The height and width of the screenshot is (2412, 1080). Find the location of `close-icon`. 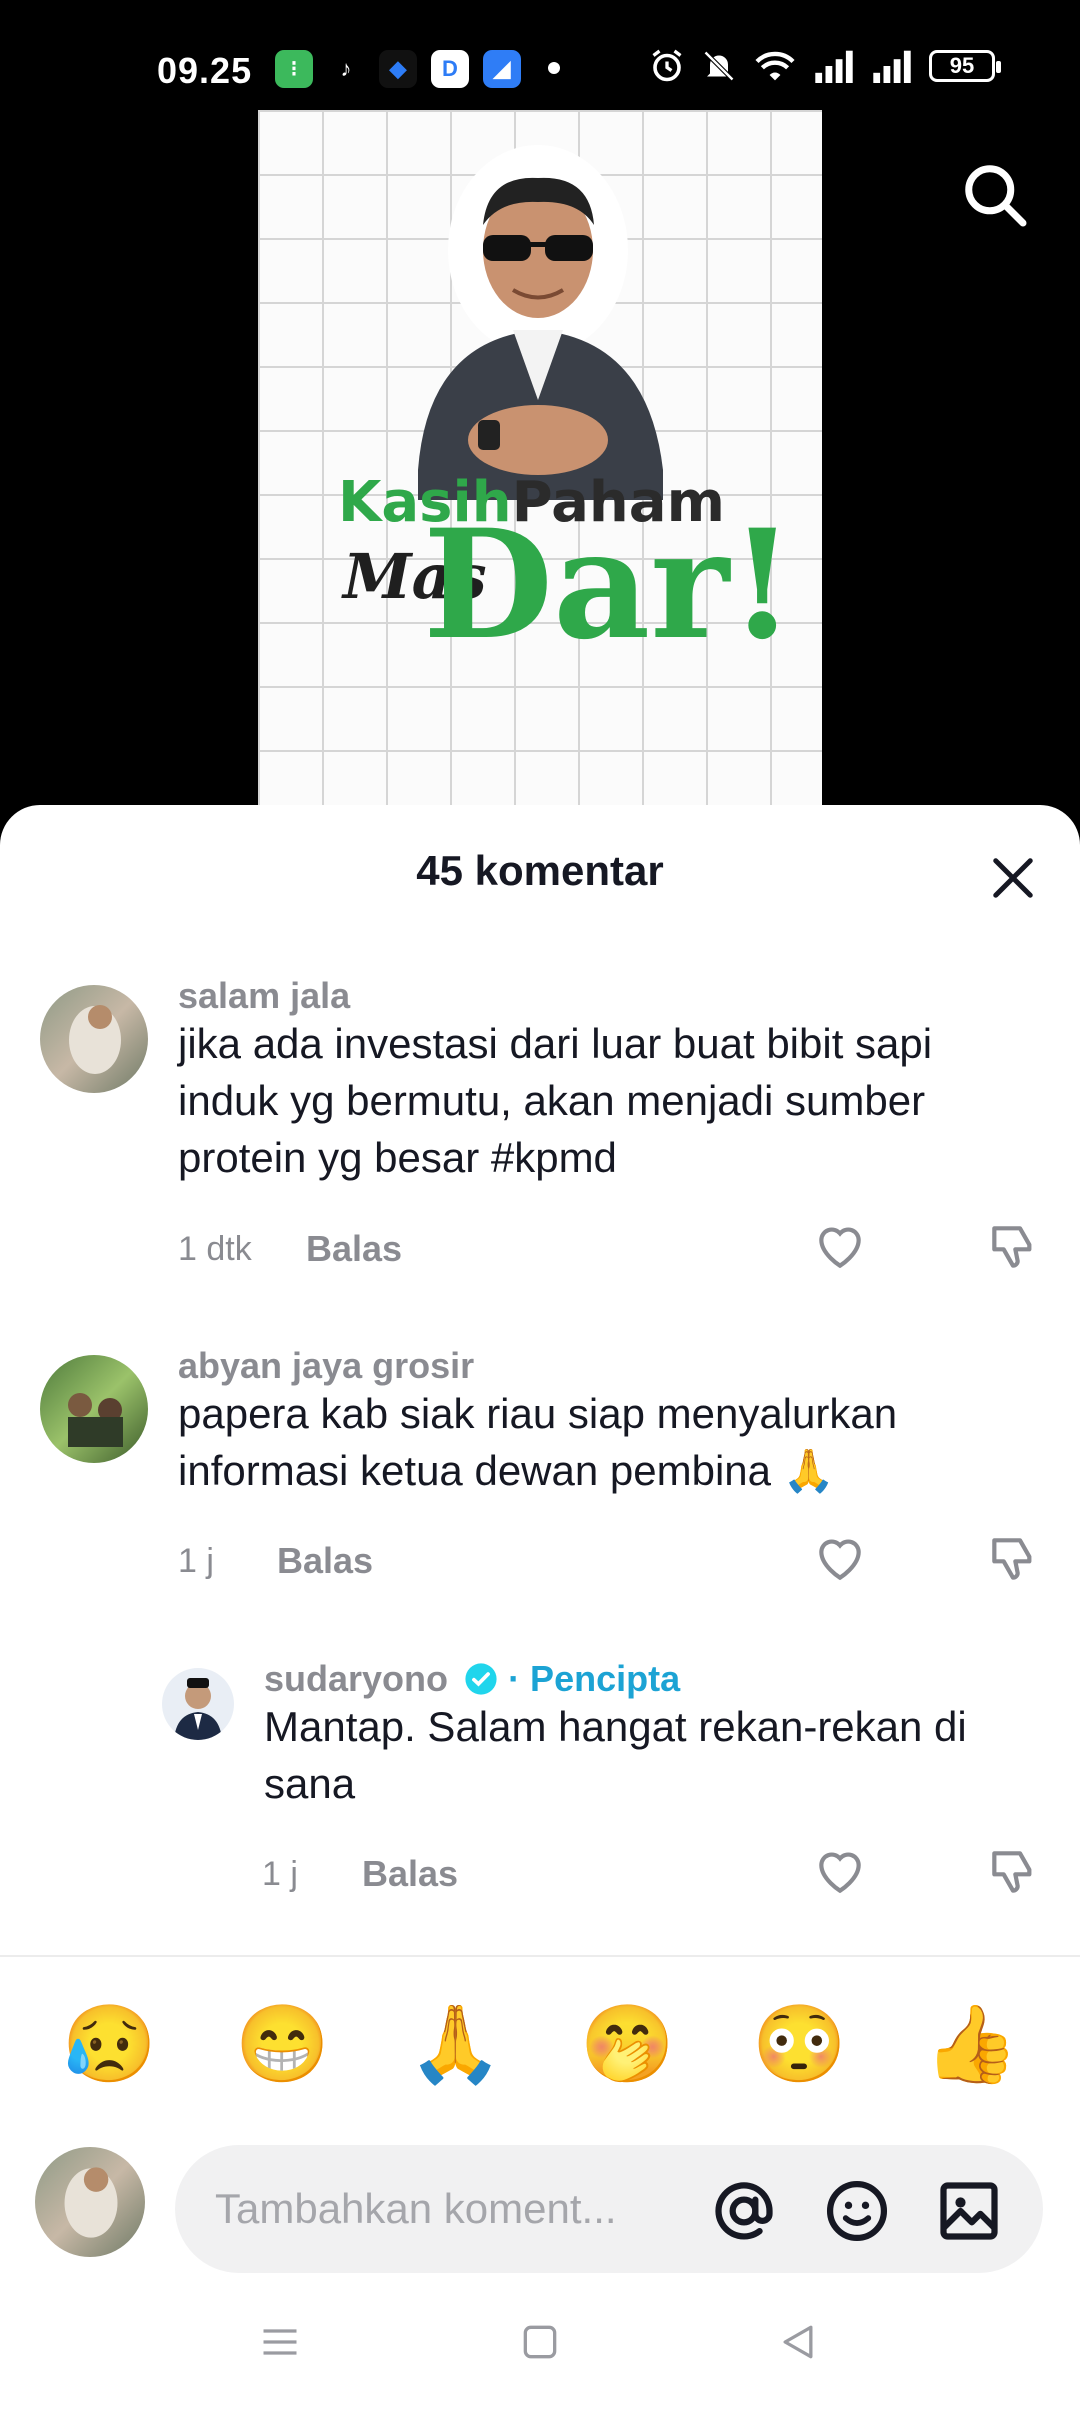

close-icon is located at coordinates (1013, 878).